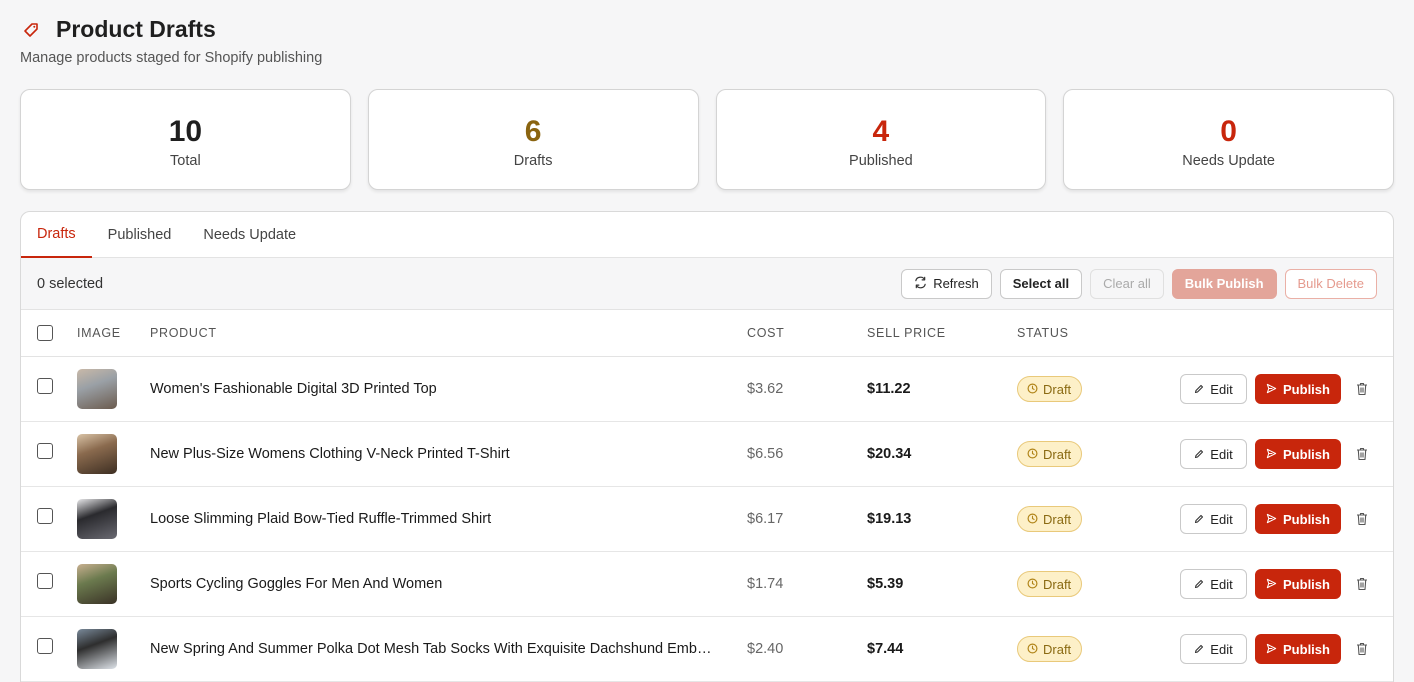 The height and width of the screenshot is (682, 1414). I want to click on stat-card-published: 4 Published, so click(881, 139).